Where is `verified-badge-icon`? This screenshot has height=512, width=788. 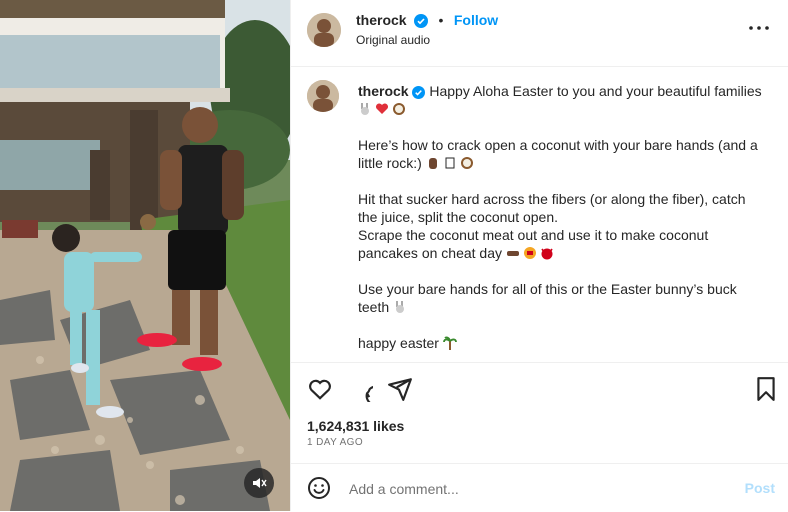
verified-badge-icon is located at coordinates (421, 20).